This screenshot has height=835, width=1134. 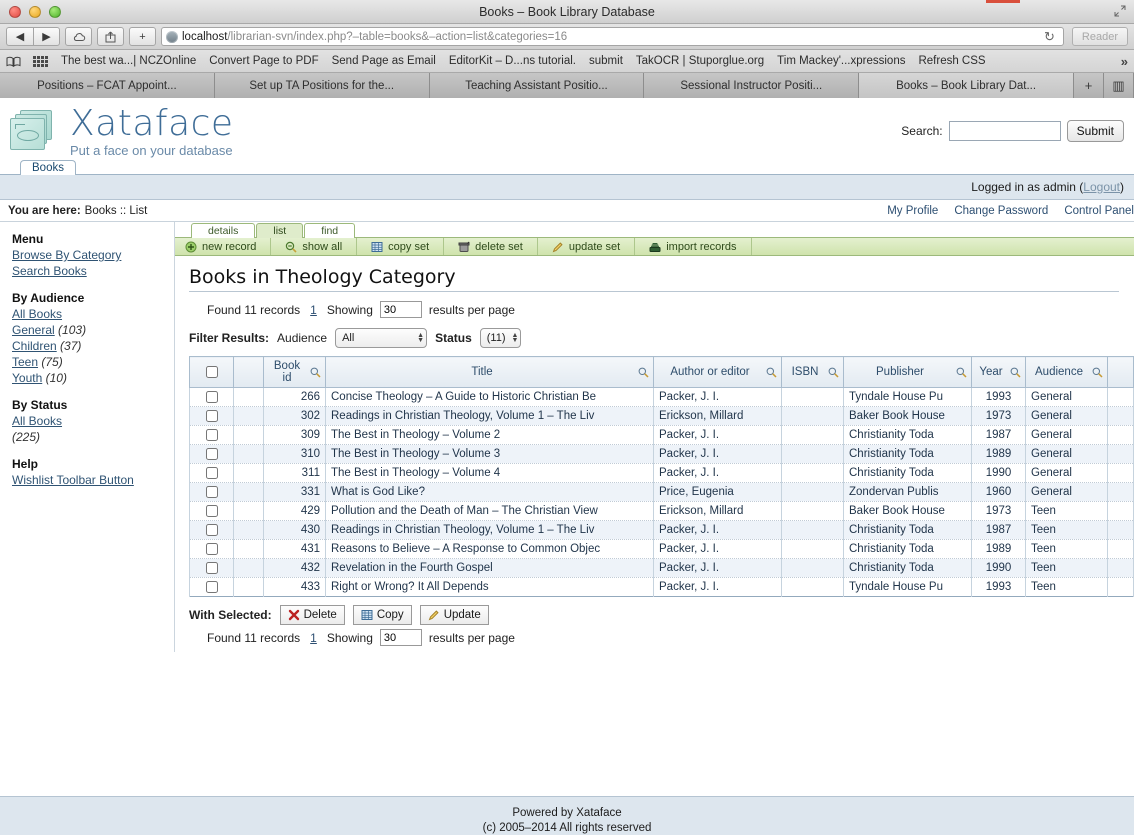 I want to click on bookmark-item-0: The best wa...| NCZOnline, so click(x=128, y=61).